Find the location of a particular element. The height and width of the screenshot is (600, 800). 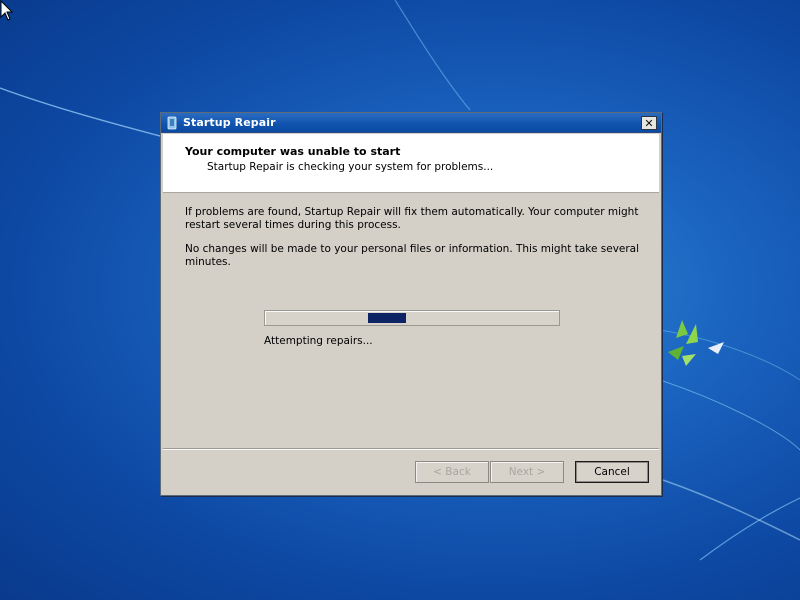

title-bar: Startup Repair ✕ is located at coordinates (411, 123).